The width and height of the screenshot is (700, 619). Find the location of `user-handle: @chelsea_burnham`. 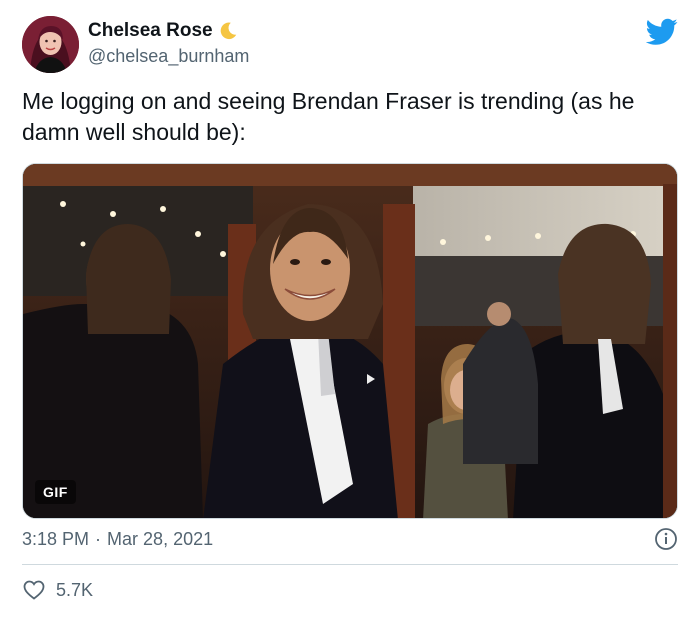

user-handle: @chelsea_burnham is located at coordinates (168, 56).